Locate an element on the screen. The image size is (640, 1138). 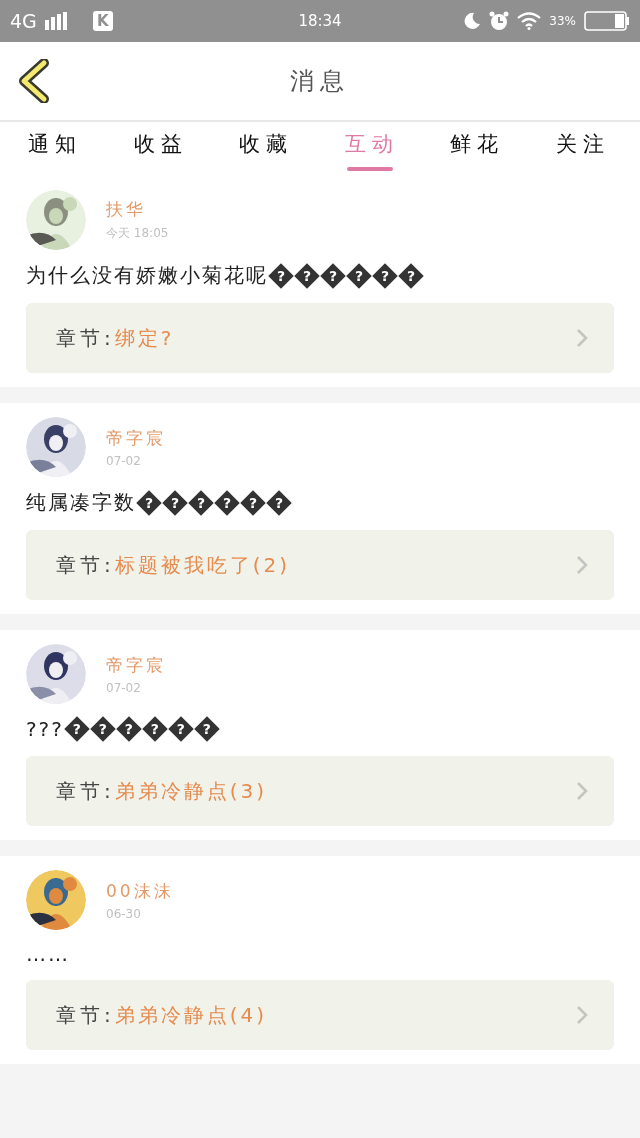
page-title: 消息 is located at coordinates (320, 81).